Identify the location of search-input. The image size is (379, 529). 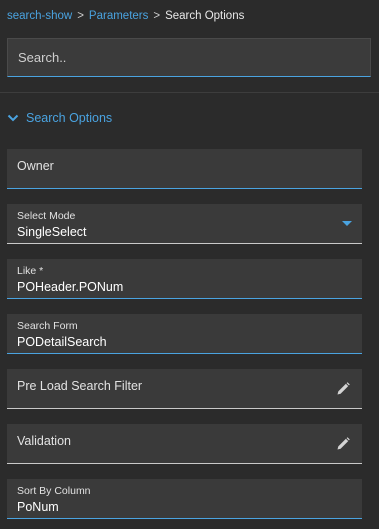
(189, 57).